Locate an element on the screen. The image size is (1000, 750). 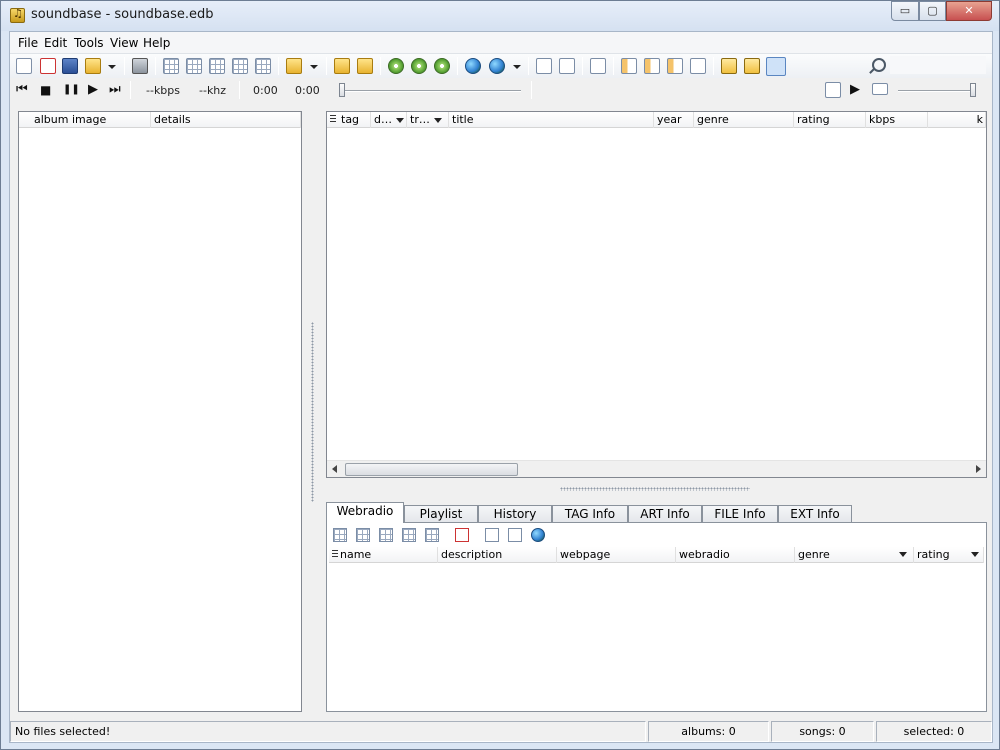
middle-panel-icon is located at coordinates (652, 66).